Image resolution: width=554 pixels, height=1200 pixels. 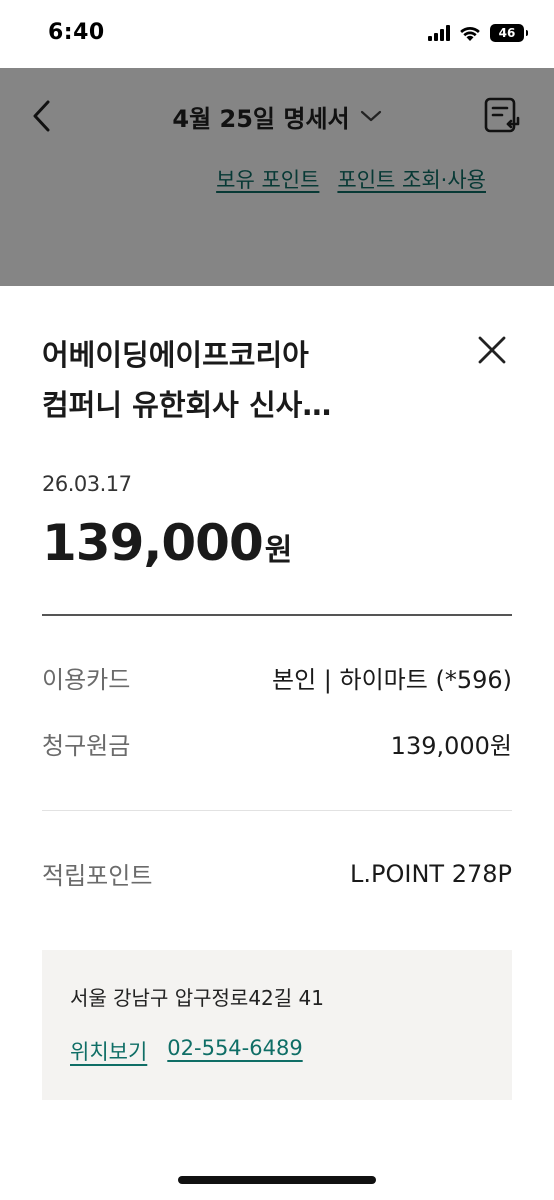 I want to click on card-value: 본인 | 하이마트 (*596), so click(x=392, y=680).